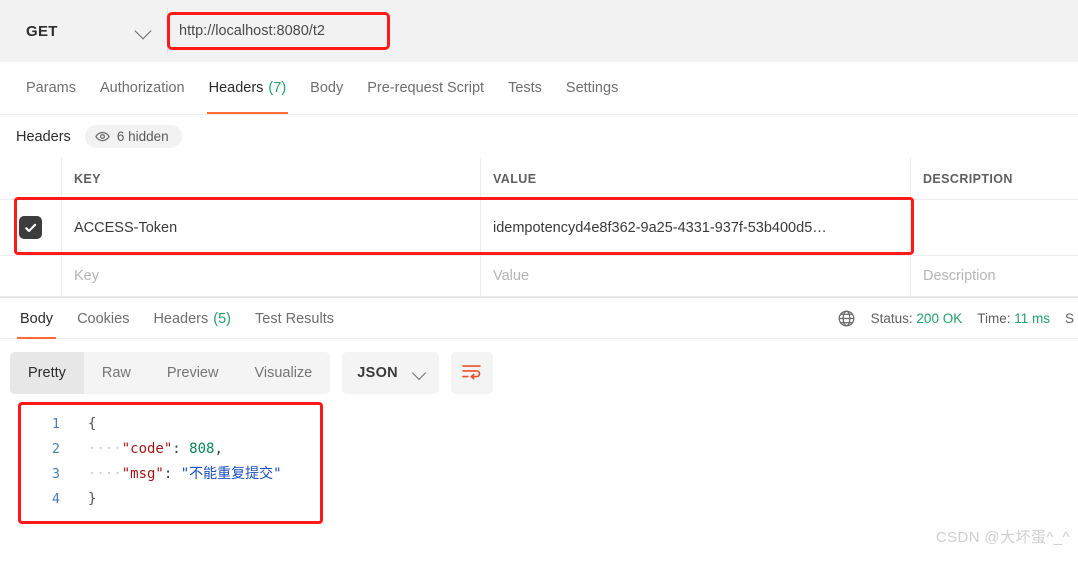 Image resolution: width=1078 pixels, height=561 pixels. I want to click on code-value: {, so click(92, 424).